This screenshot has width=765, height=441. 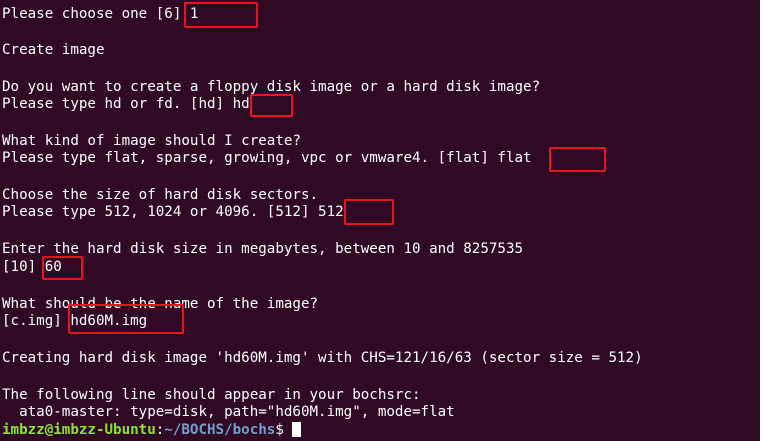 I want to click on disk-size-answer: 60, so click(x=49, y=267).